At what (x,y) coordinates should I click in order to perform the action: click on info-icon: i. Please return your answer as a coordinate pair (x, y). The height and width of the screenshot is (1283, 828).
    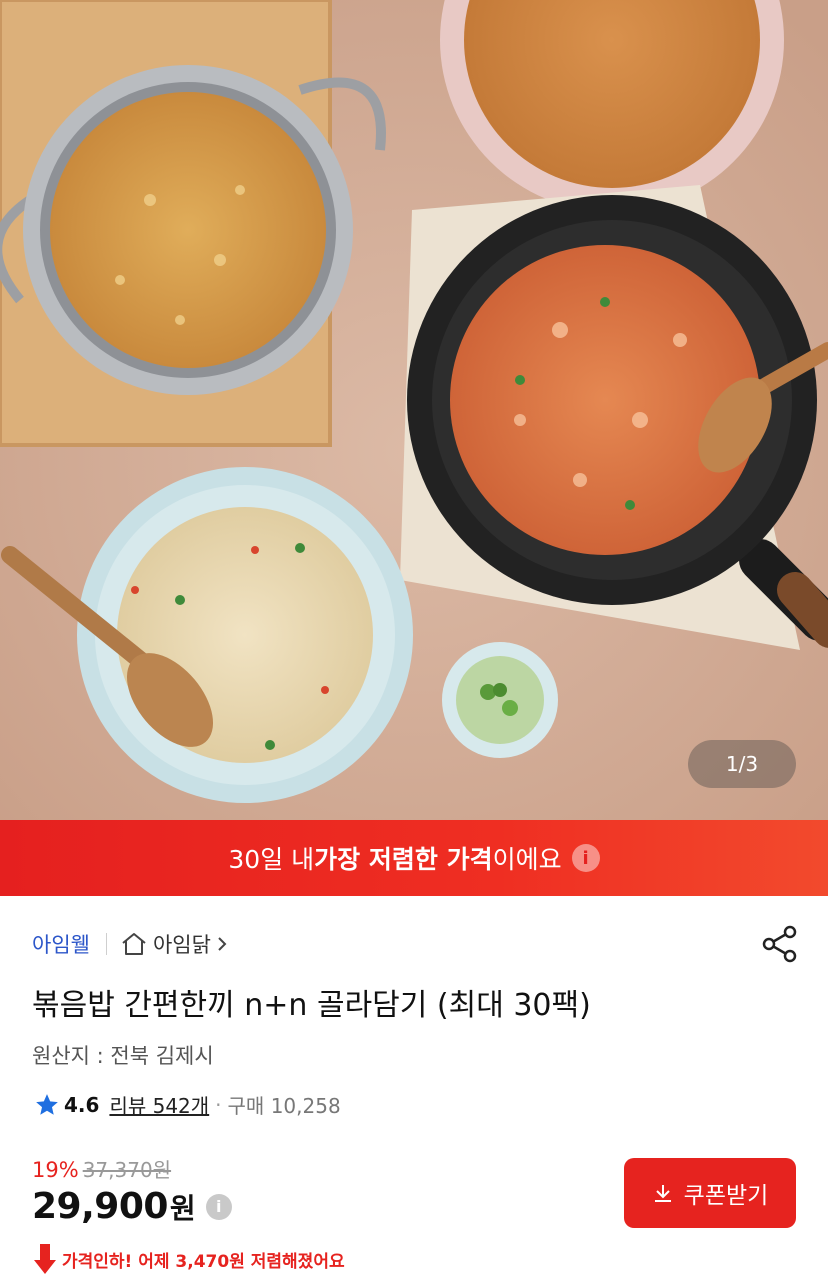
    Looking at the image, I should click on (585, 858).